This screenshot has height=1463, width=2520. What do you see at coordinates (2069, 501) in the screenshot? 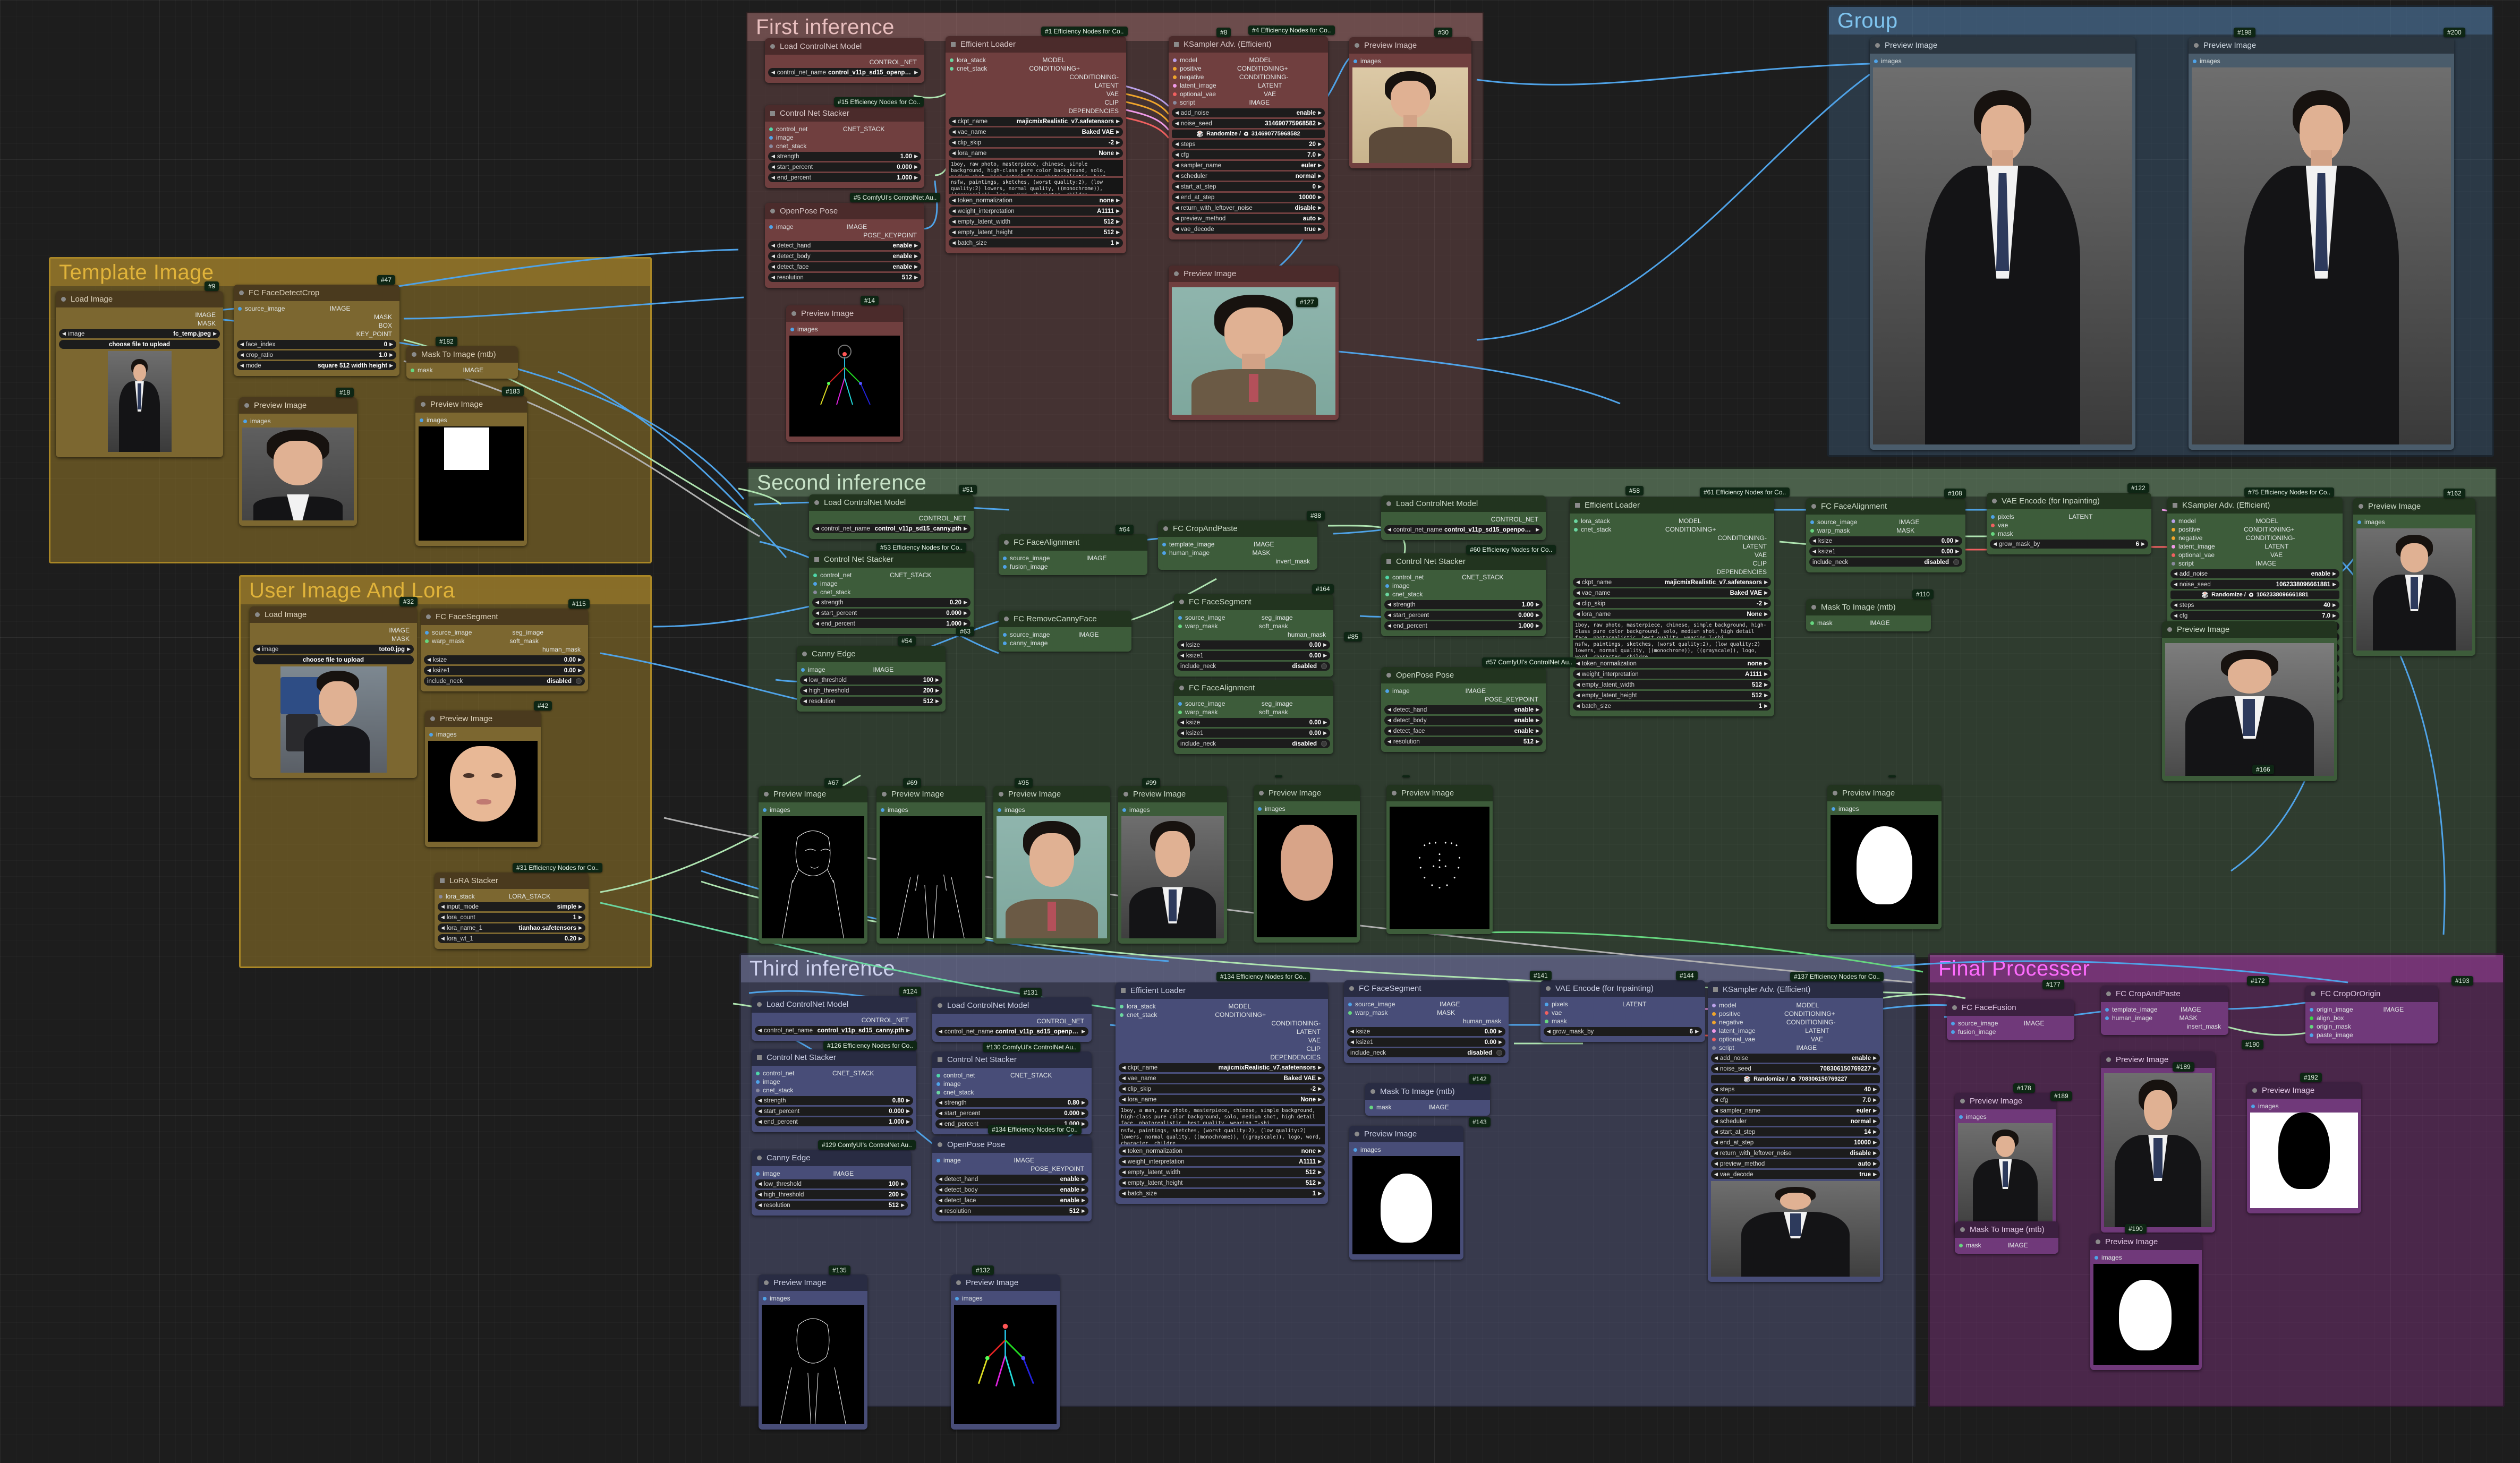
I see `node-header: VAE Encode (for Inpainting)` at bounding box center [2069, 501].